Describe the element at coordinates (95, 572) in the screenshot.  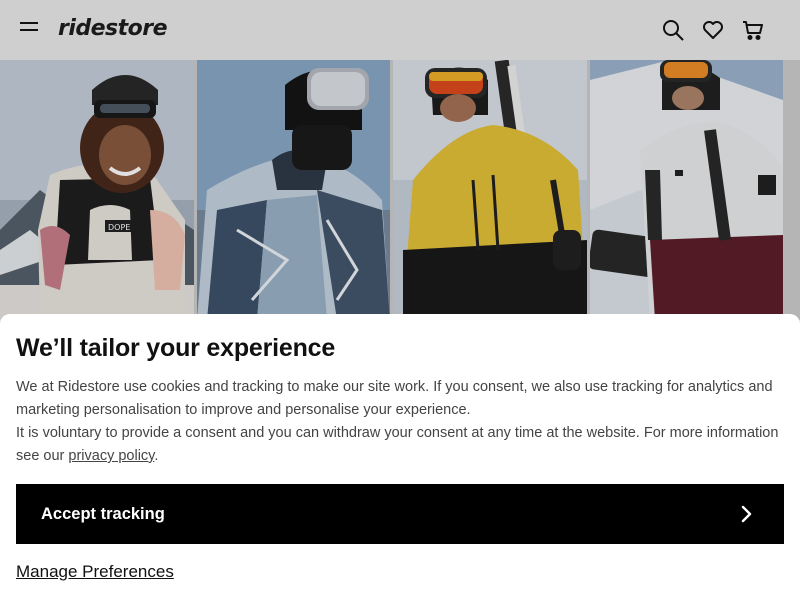
I see `manage-preferences-link: Manage Preferences` at that location.